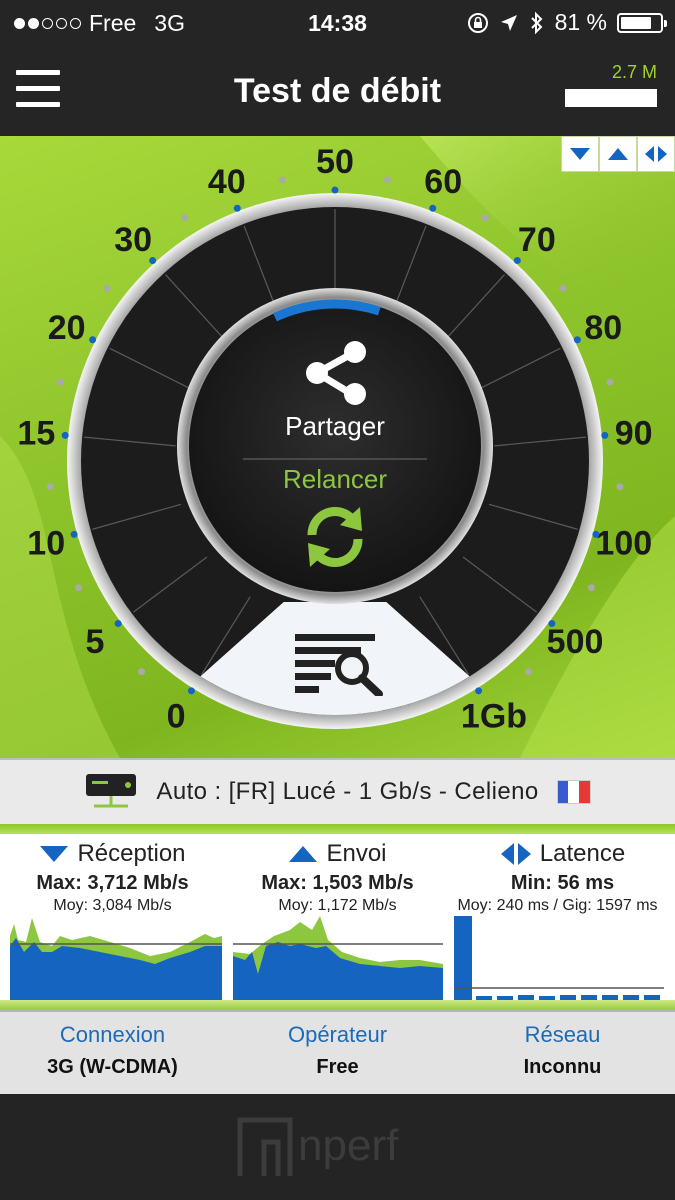 The image size is (675, 1200). Describe the element at coordinates (562, 1050) in the screenshot. I see `network-info-col: Réseau Inconnu` at that location.